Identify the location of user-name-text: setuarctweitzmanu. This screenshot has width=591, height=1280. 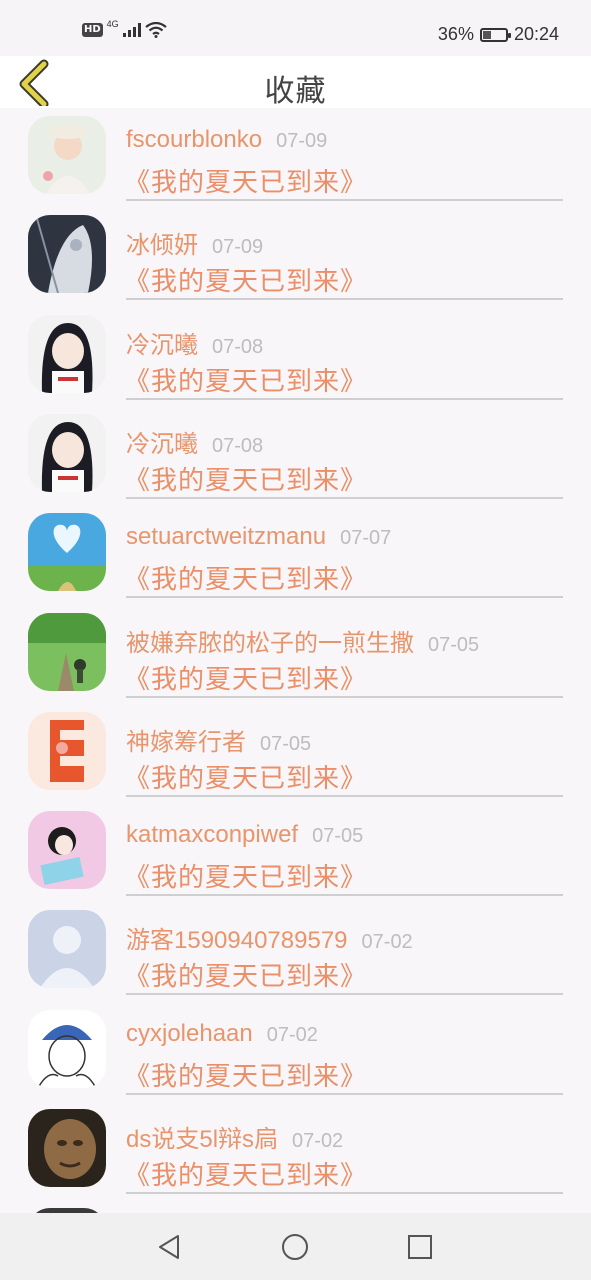
(226, 537).